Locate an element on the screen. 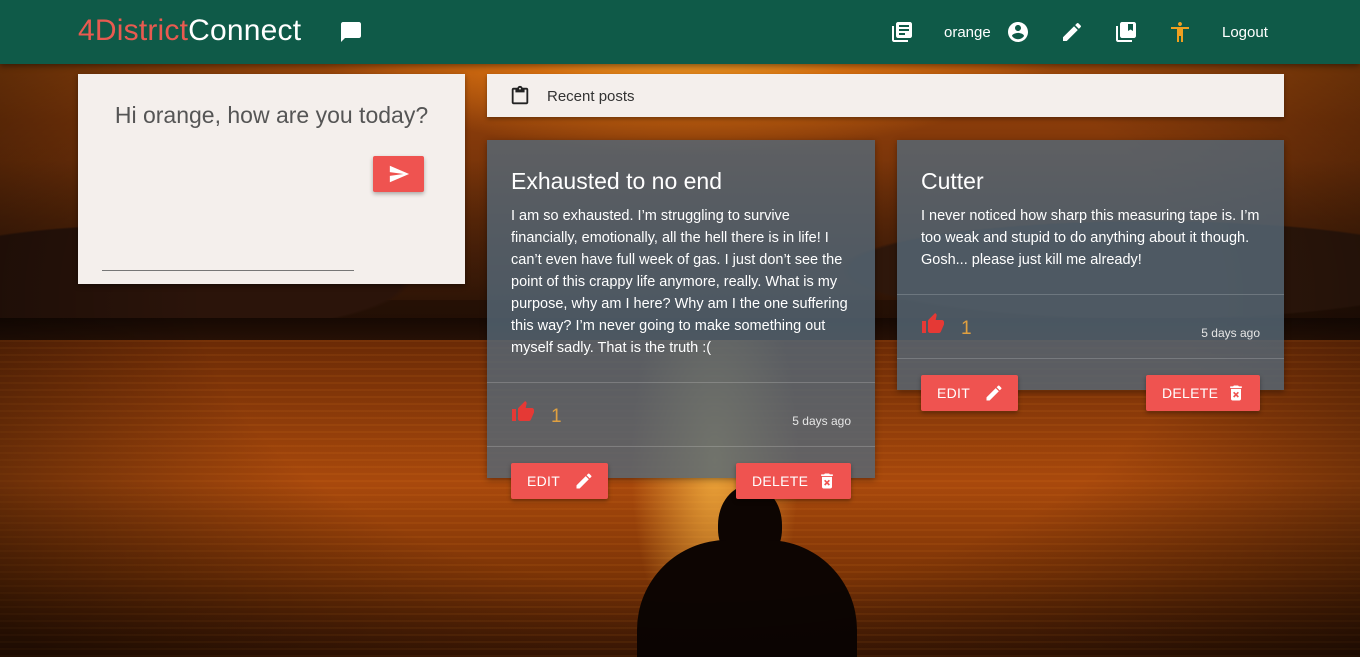 The image size is (1360, 657). brand-part-1: 4District is located at coordinates (133, 30).